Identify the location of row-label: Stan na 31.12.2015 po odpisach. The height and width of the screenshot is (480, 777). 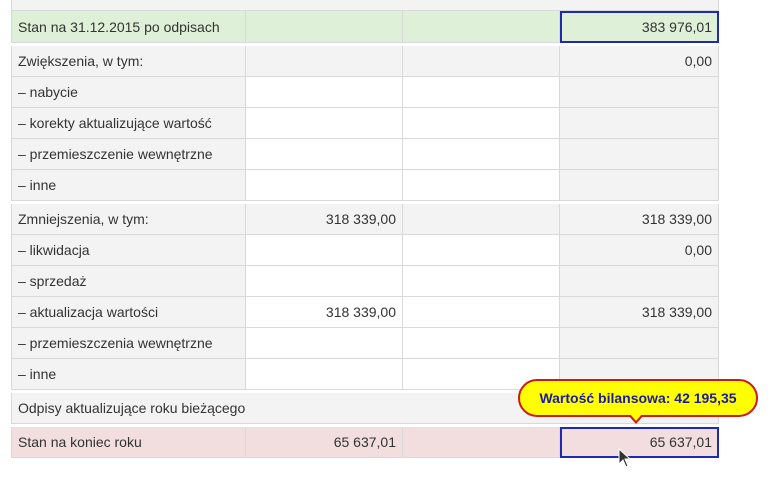
(128, 27).